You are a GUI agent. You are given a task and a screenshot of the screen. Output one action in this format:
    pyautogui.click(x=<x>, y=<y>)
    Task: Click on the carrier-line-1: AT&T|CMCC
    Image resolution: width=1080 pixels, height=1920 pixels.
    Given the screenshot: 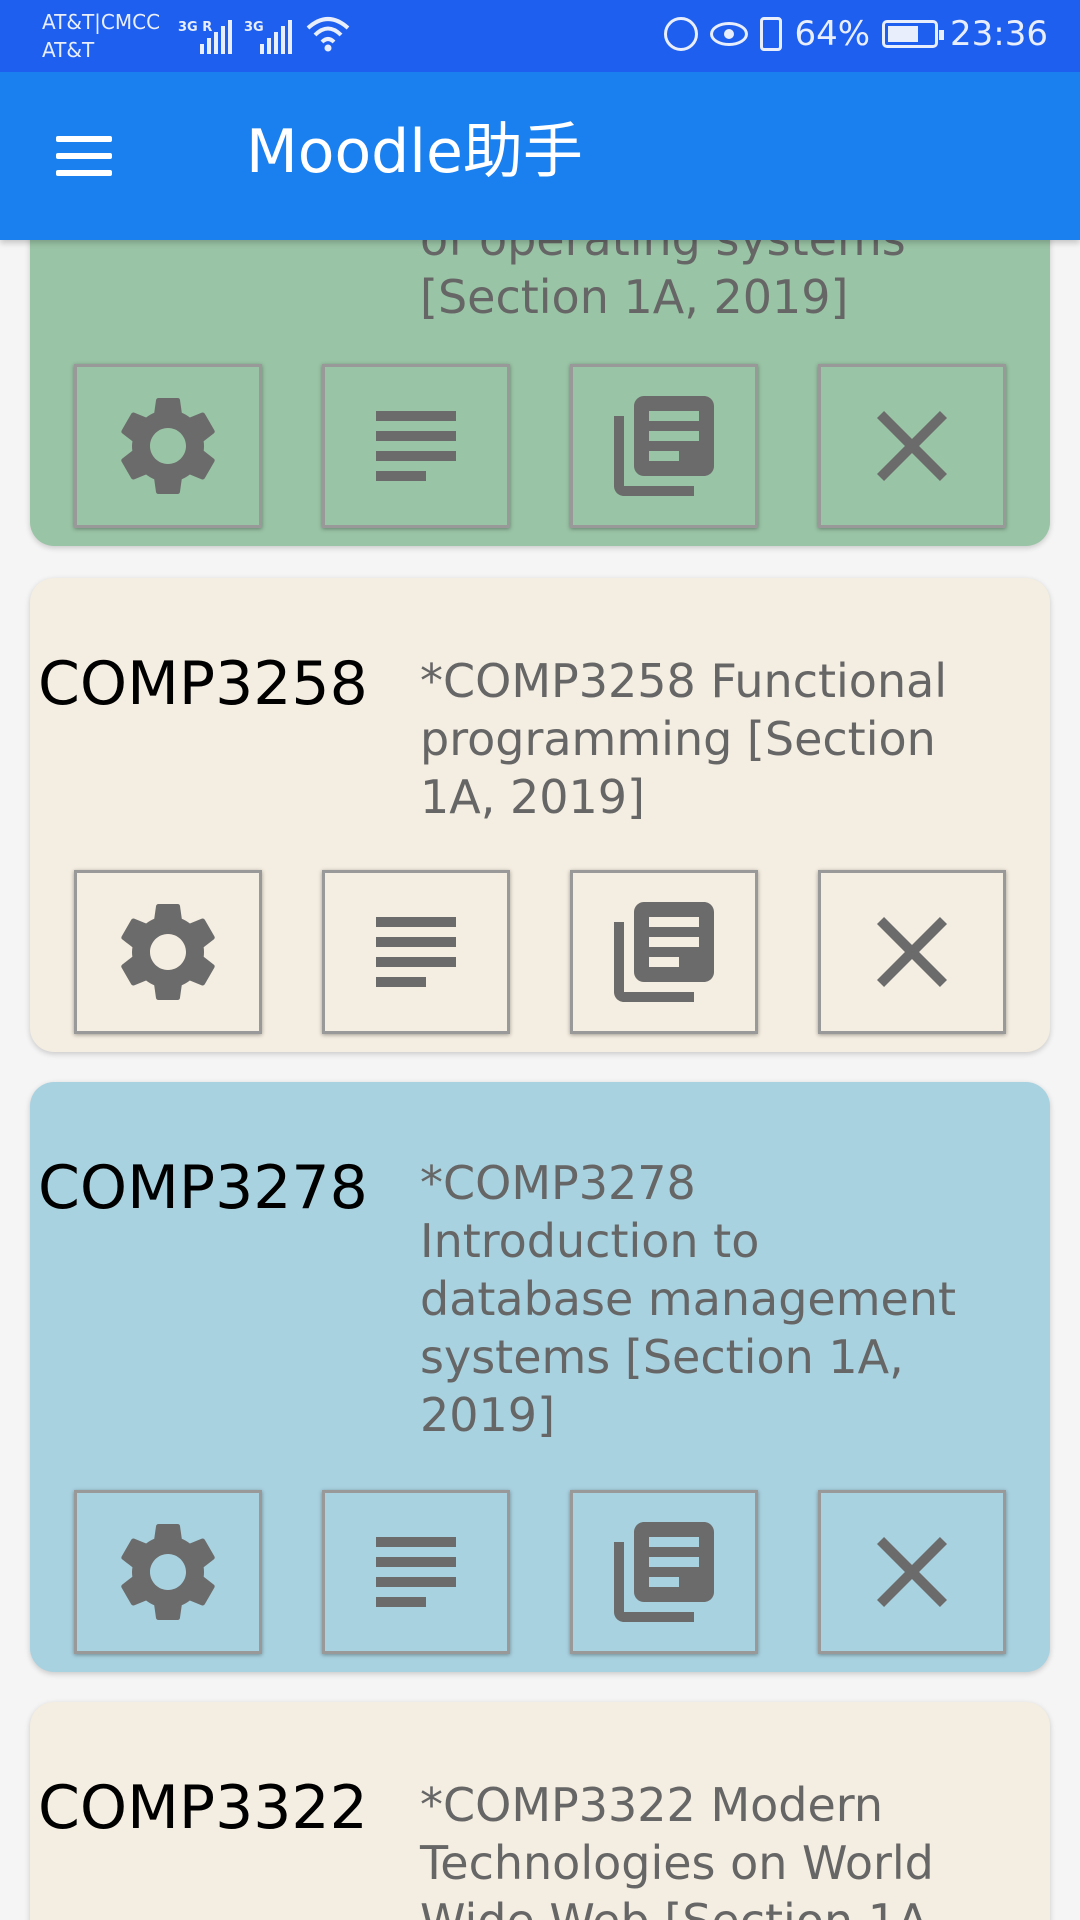 What is the action you would take?
    pyautogui.click(x=101, y=22)
    